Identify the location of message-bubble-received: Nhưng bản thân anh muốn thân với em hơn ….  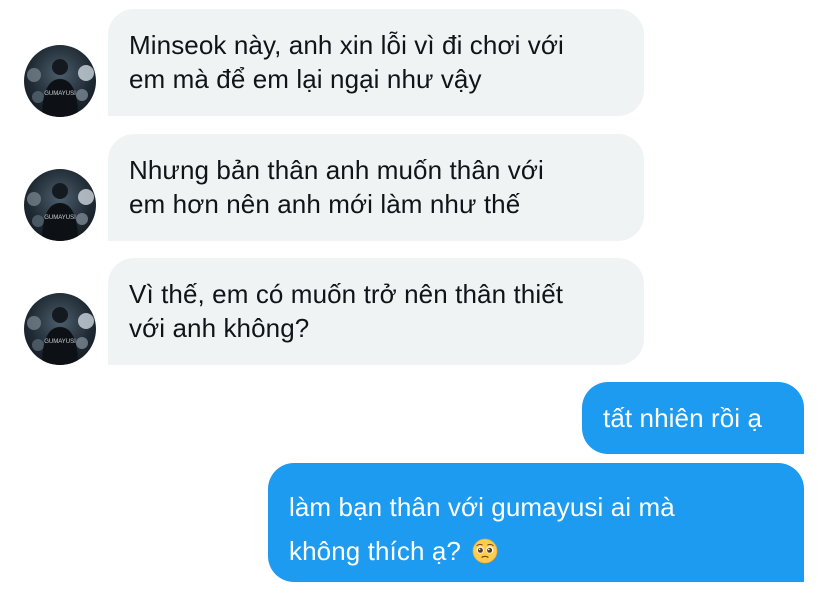
(376, 187).